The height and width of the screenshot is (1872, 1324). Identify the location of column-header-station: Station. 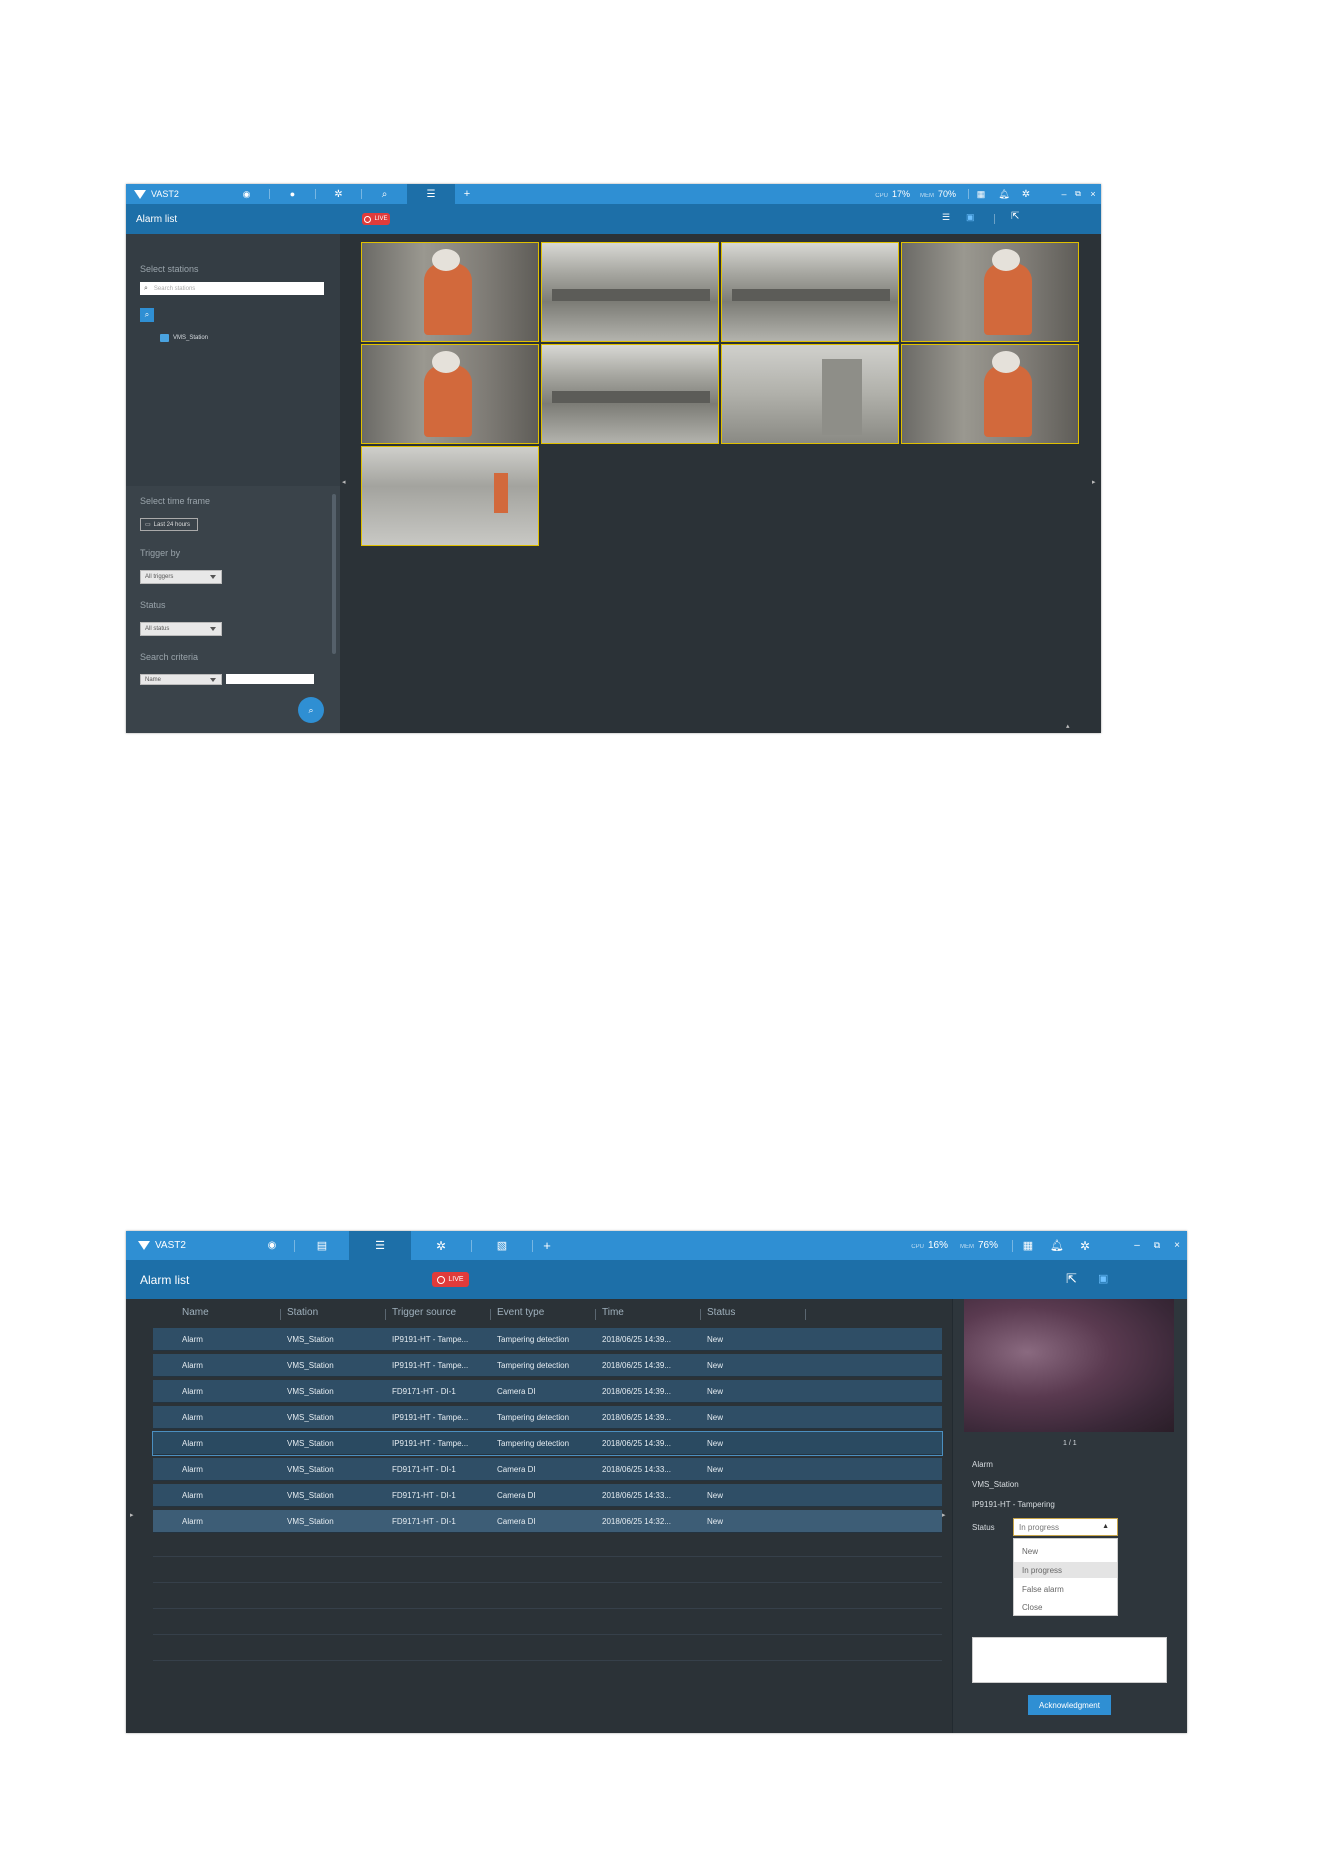
(302, 1312).